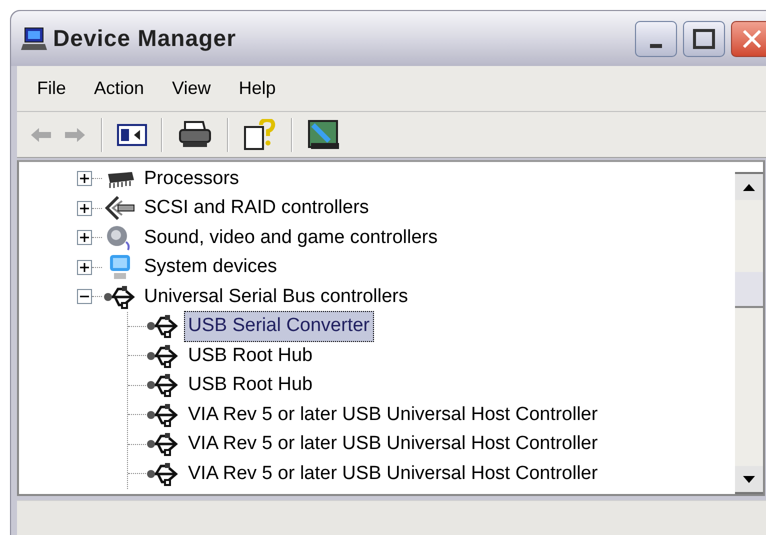  What do you see at coordinates (656, 46) in the screenshot?
I see `minimize-icon` at bounding box center [656, 46].